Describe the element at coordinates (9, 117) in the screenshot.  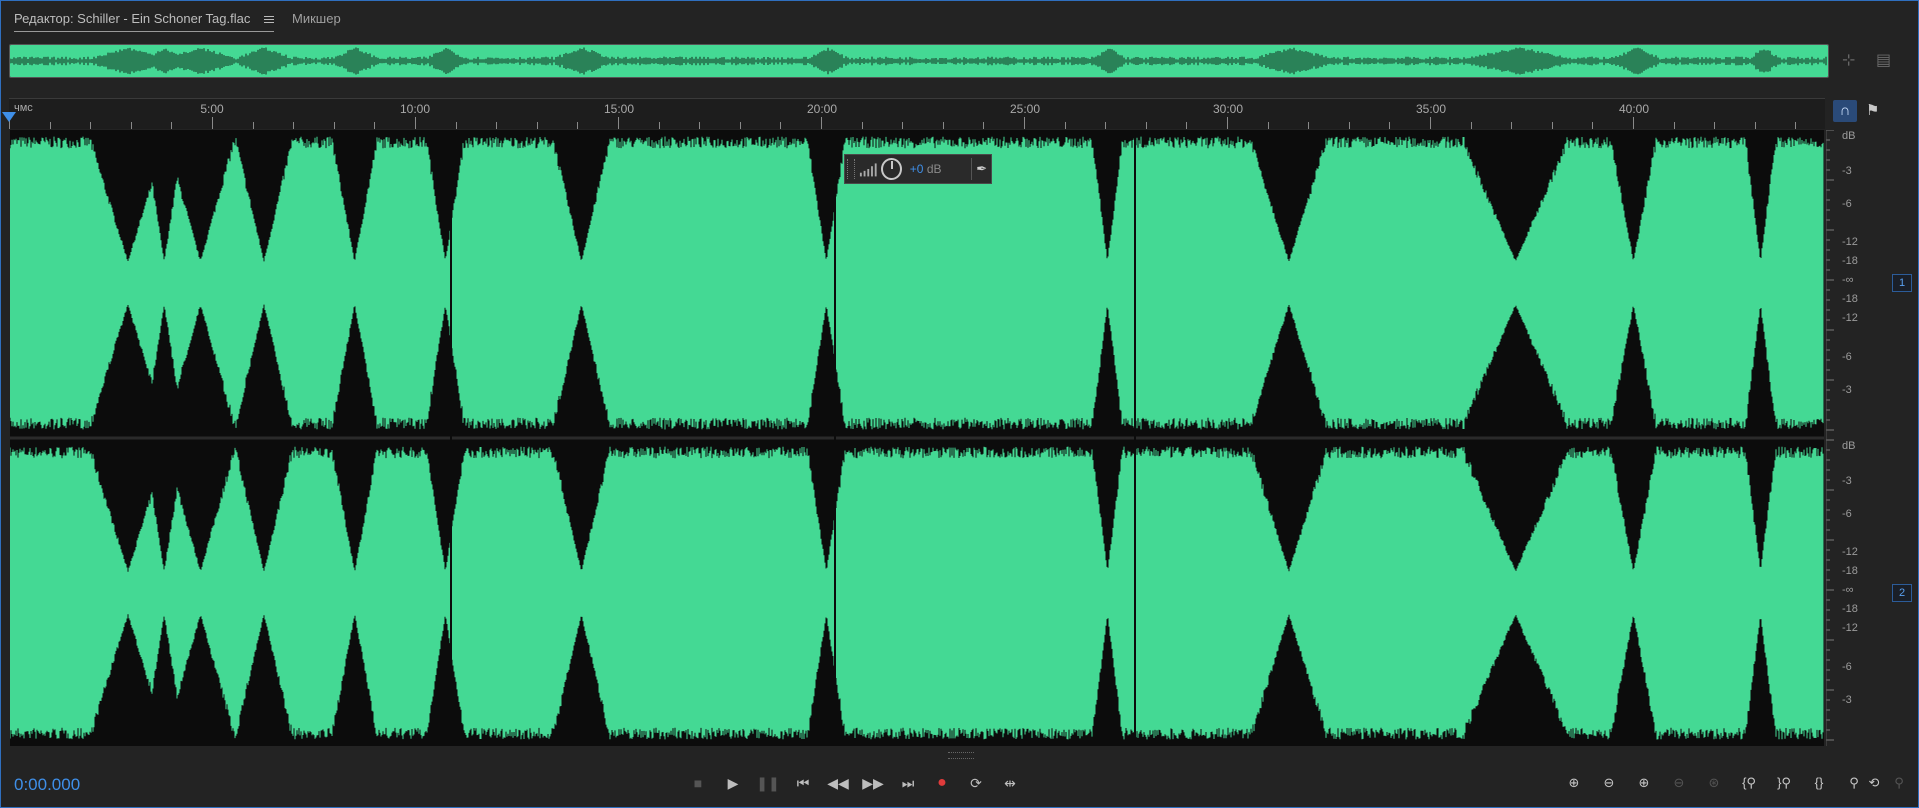
I see `playhead-marker` at that location.